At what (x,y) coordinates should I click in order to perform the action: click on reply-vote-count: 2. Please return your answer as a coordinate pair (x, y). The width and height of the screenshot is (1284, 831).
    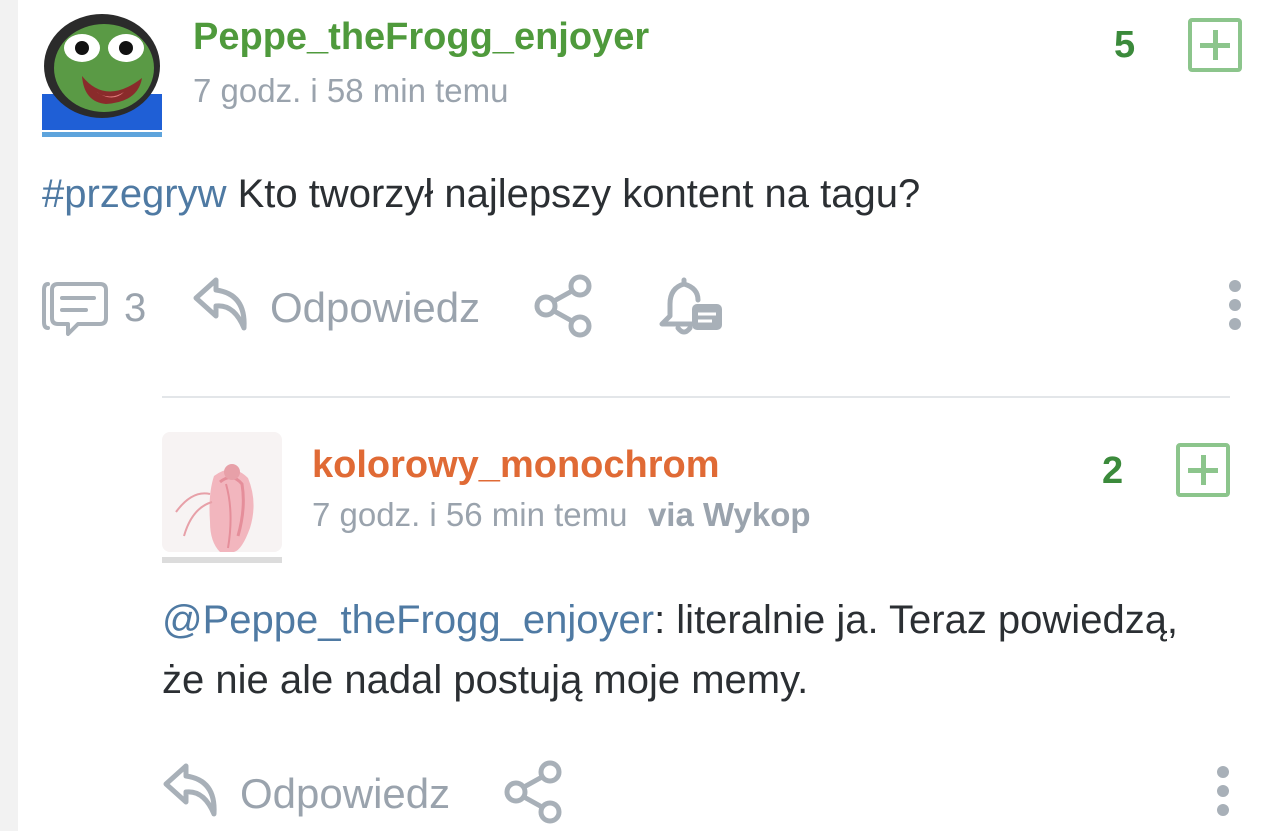
    Looking at the image, I should click on (1113, 471).